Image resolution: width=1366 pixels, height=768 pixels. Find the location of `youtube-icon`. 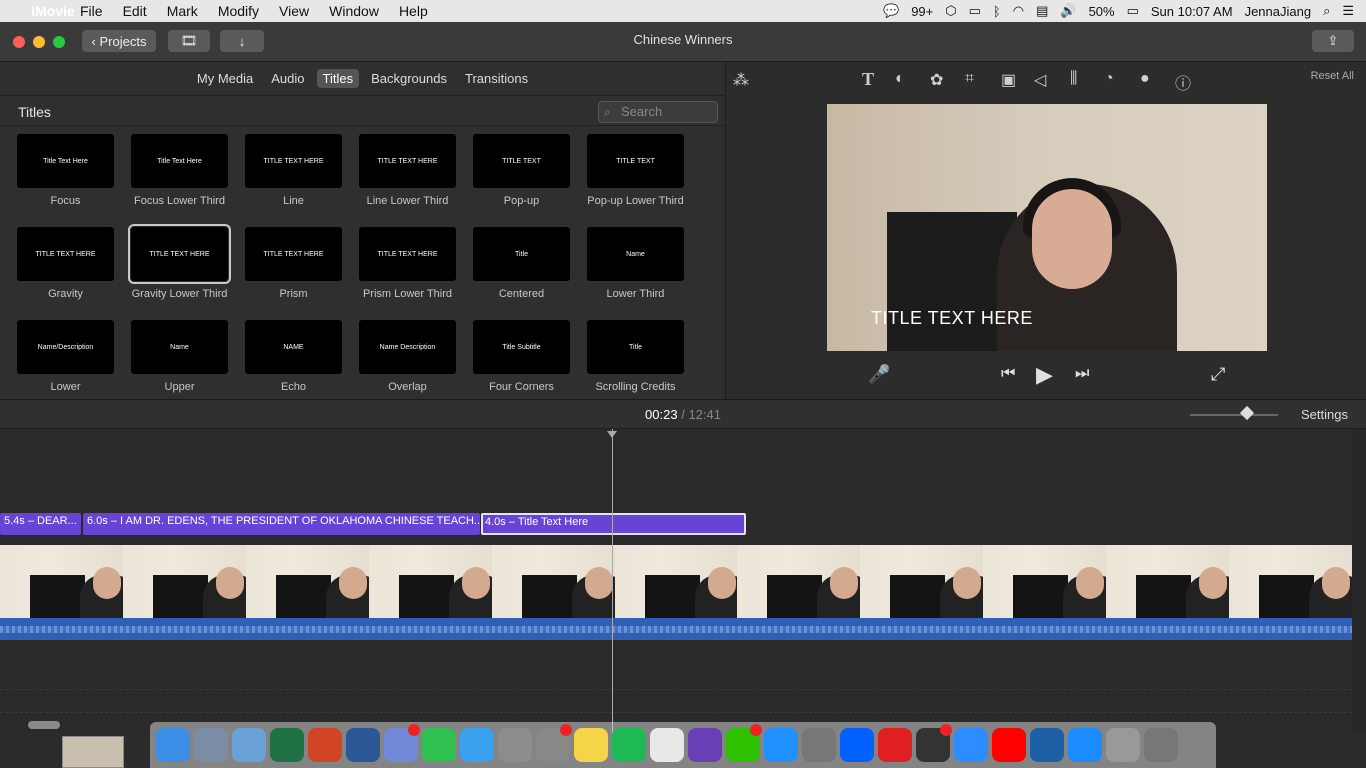

youtube-icon is located at coordinates (1009, 745).